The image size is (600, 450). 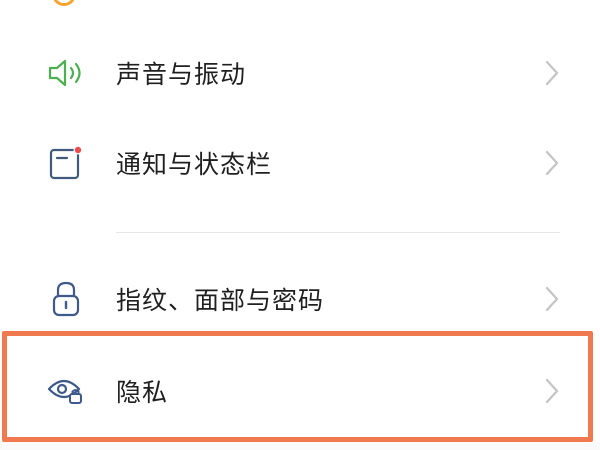 What do you see at coordinates (66, 163) in the screenshot?
I see `notification-icon` at bounding box center [66, 163].